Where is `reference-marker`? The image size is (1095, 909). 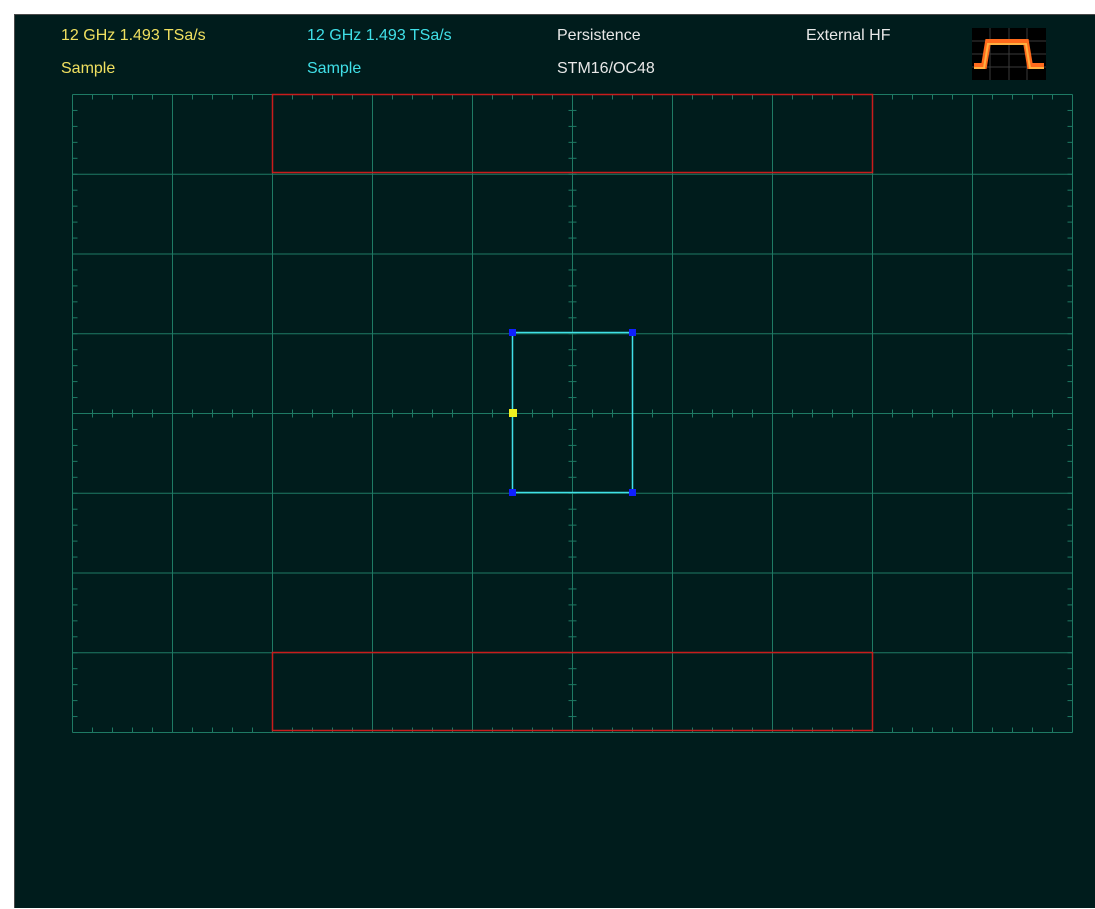 reference-marker is located at coordinates (513, 413).